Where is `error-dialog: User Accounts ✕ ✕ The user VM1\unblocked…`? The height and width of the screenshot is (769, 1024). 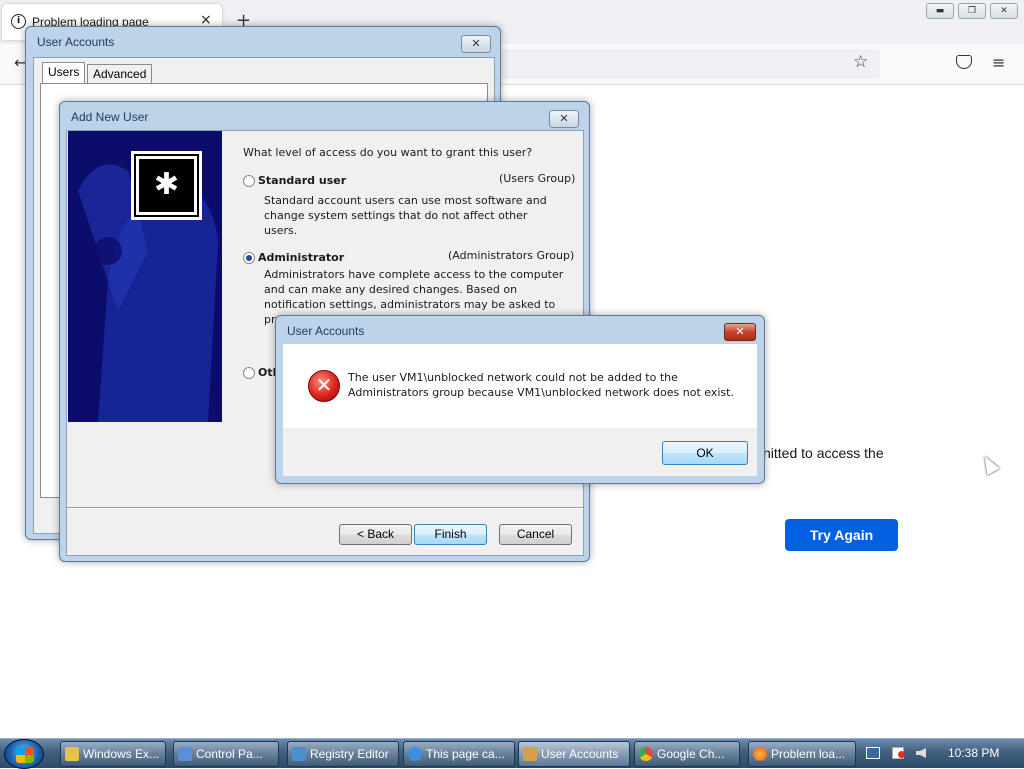
error-dialog: User Accounts ✕ ✕ The user VM1\unblocked… is located at coordinates (520, 399).